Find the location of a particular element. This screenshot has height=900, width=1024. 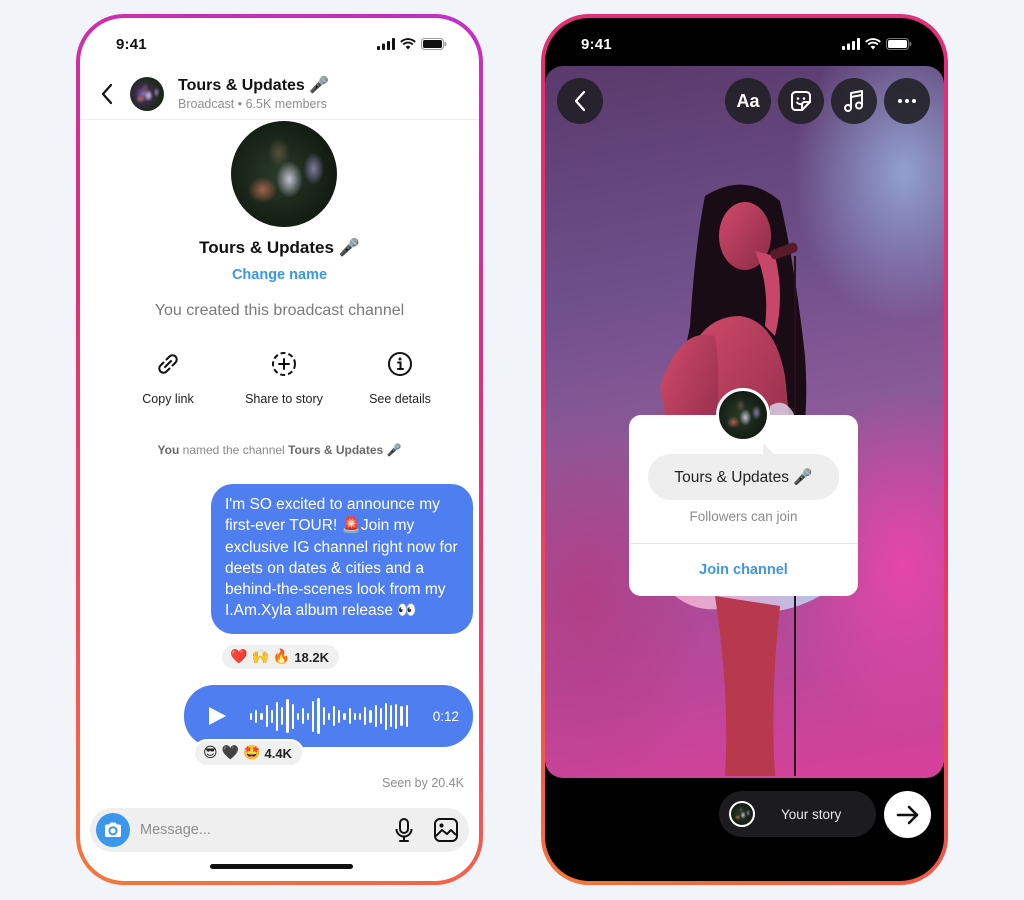

channel-avatar is located at coordinates (147, 93).